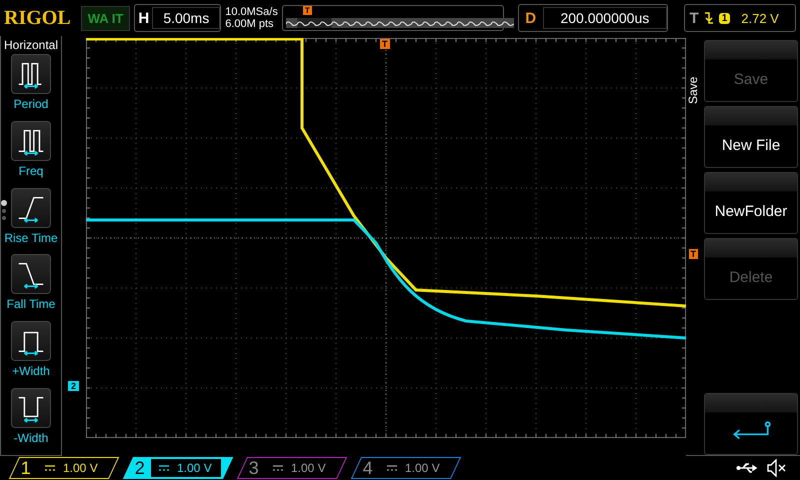 This screenshot has width=800, height=480. I want to click on menu-button: New File, so click(751, 137).